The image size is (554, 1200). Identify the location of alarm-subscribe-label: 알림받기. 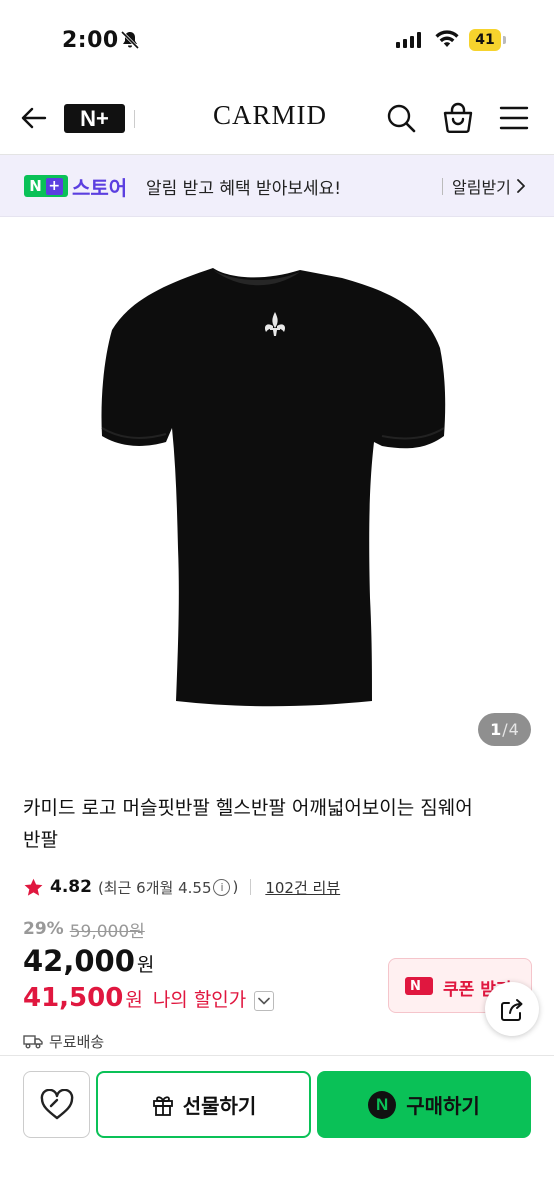
(481, 187).